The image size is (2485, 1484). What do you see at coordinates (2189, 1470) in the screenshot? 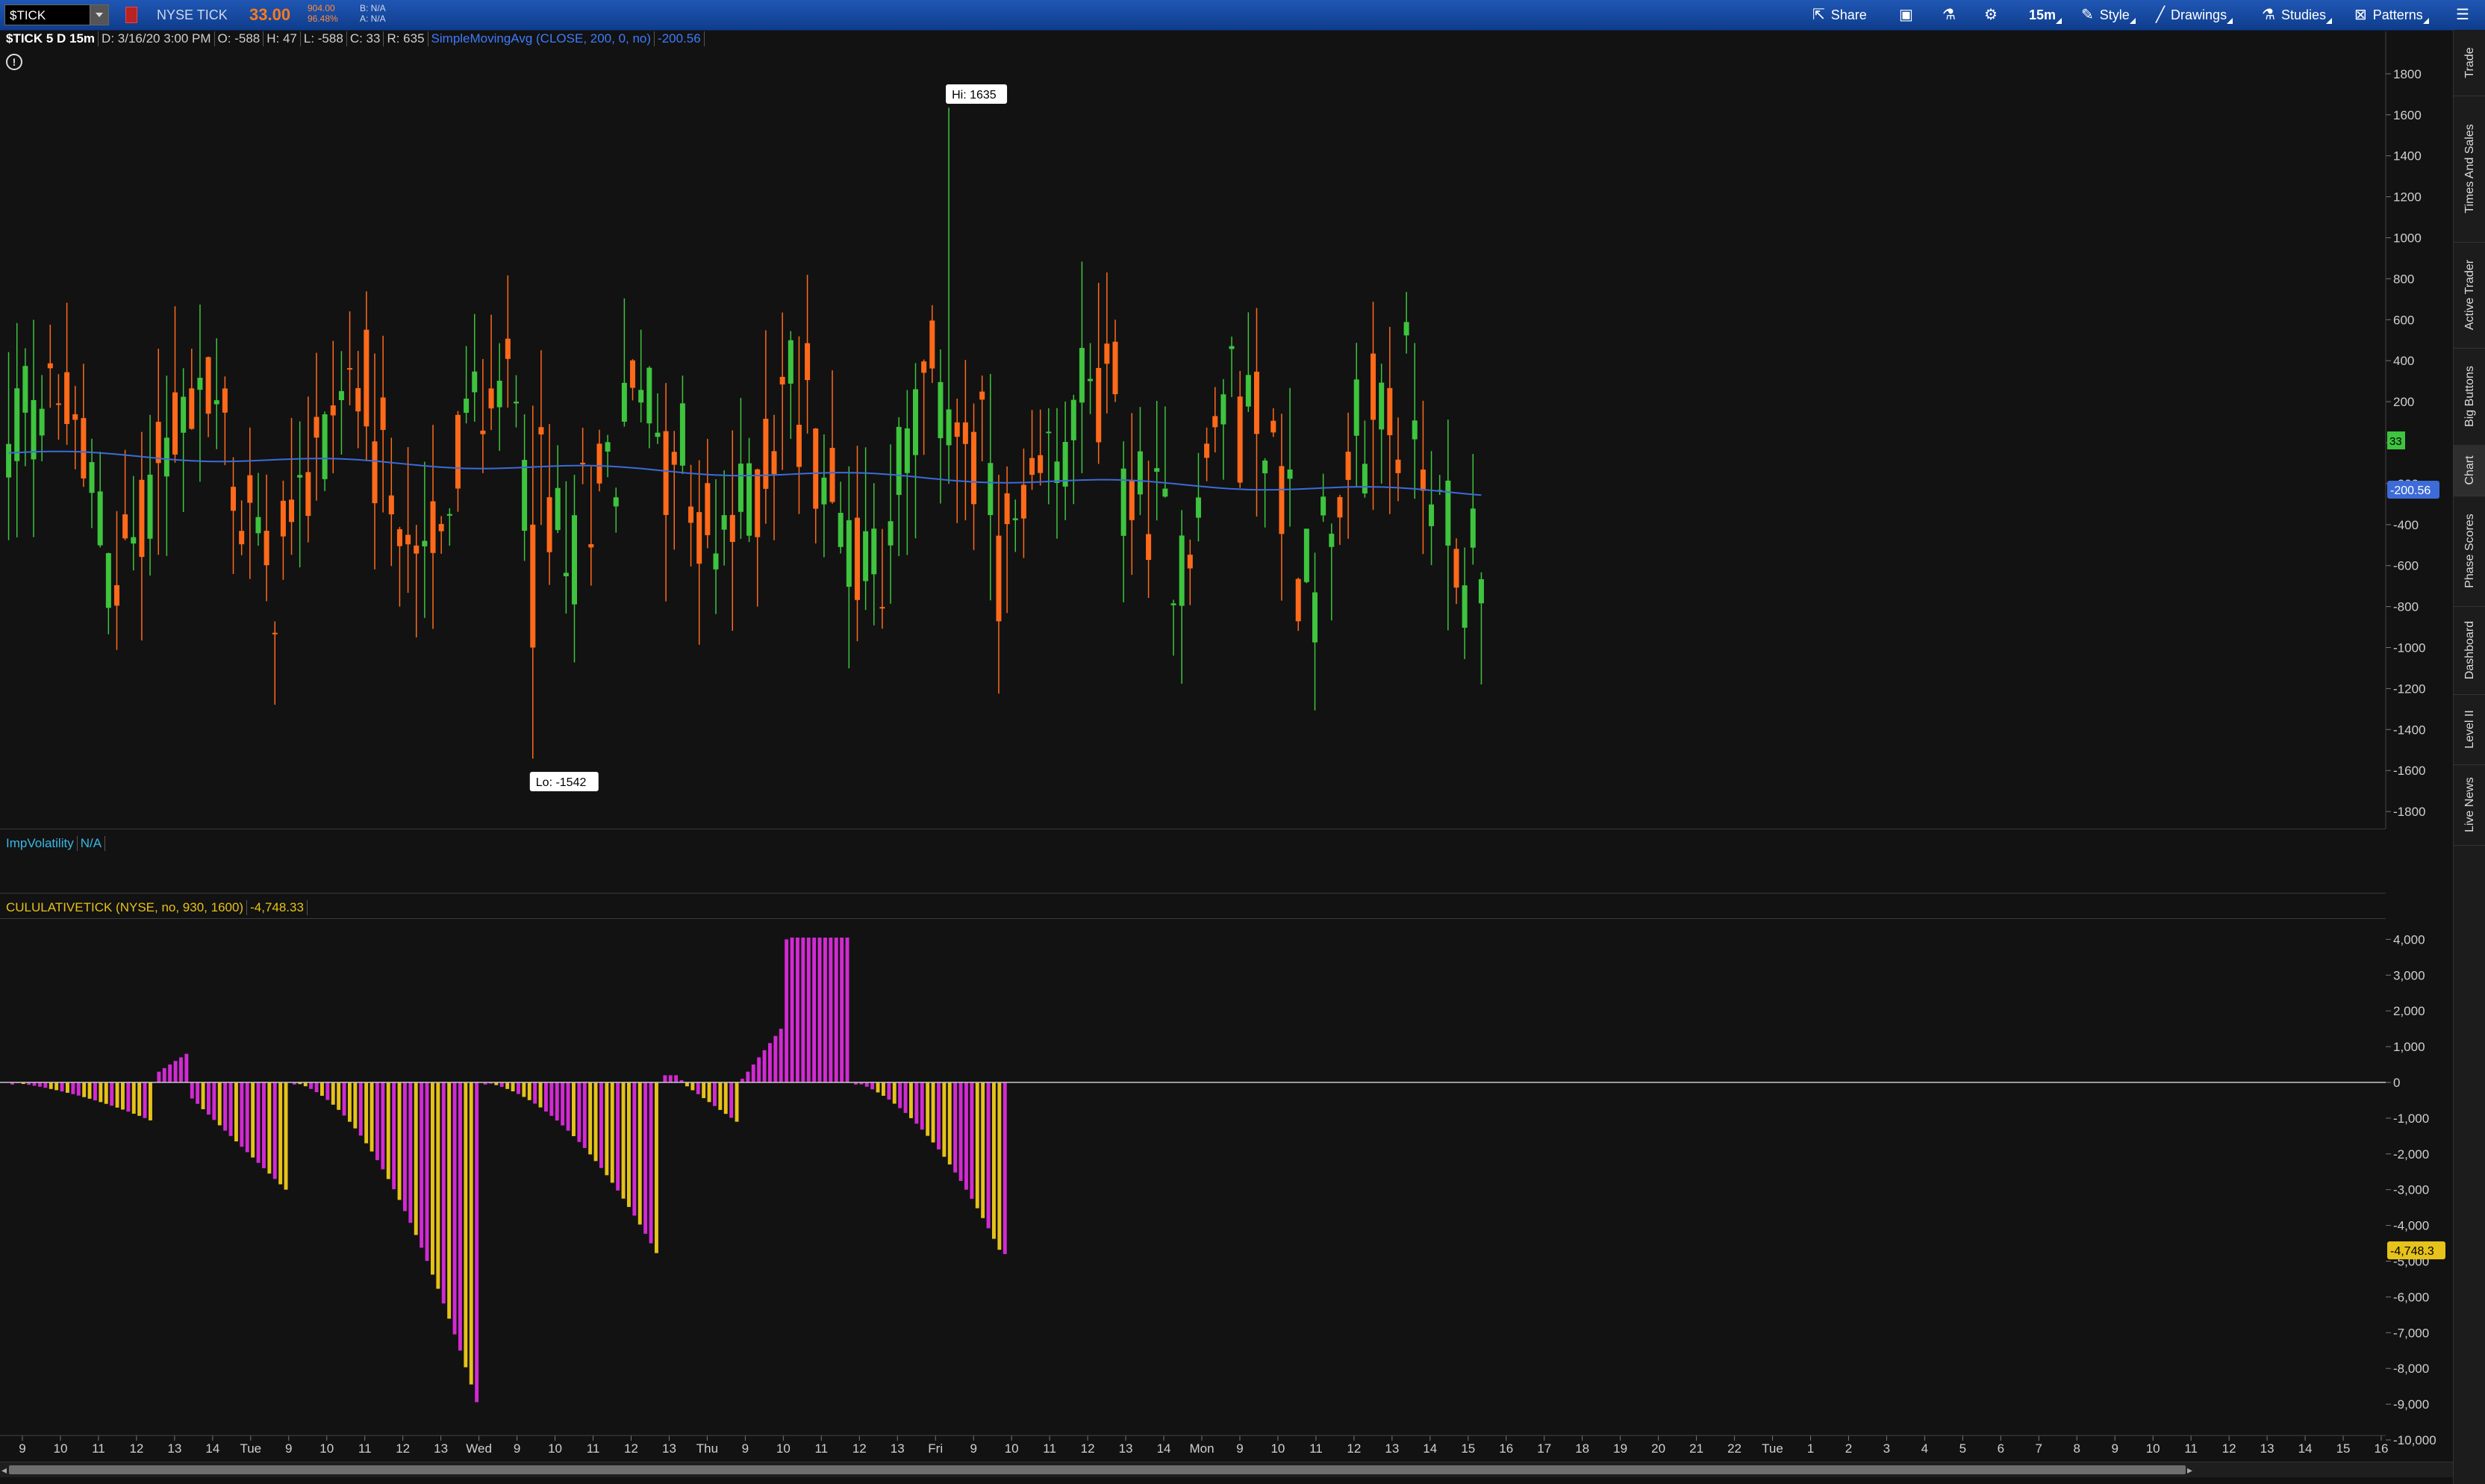
I see `scroll-right-icon: ▸` at bounding box center [2189, 1470].